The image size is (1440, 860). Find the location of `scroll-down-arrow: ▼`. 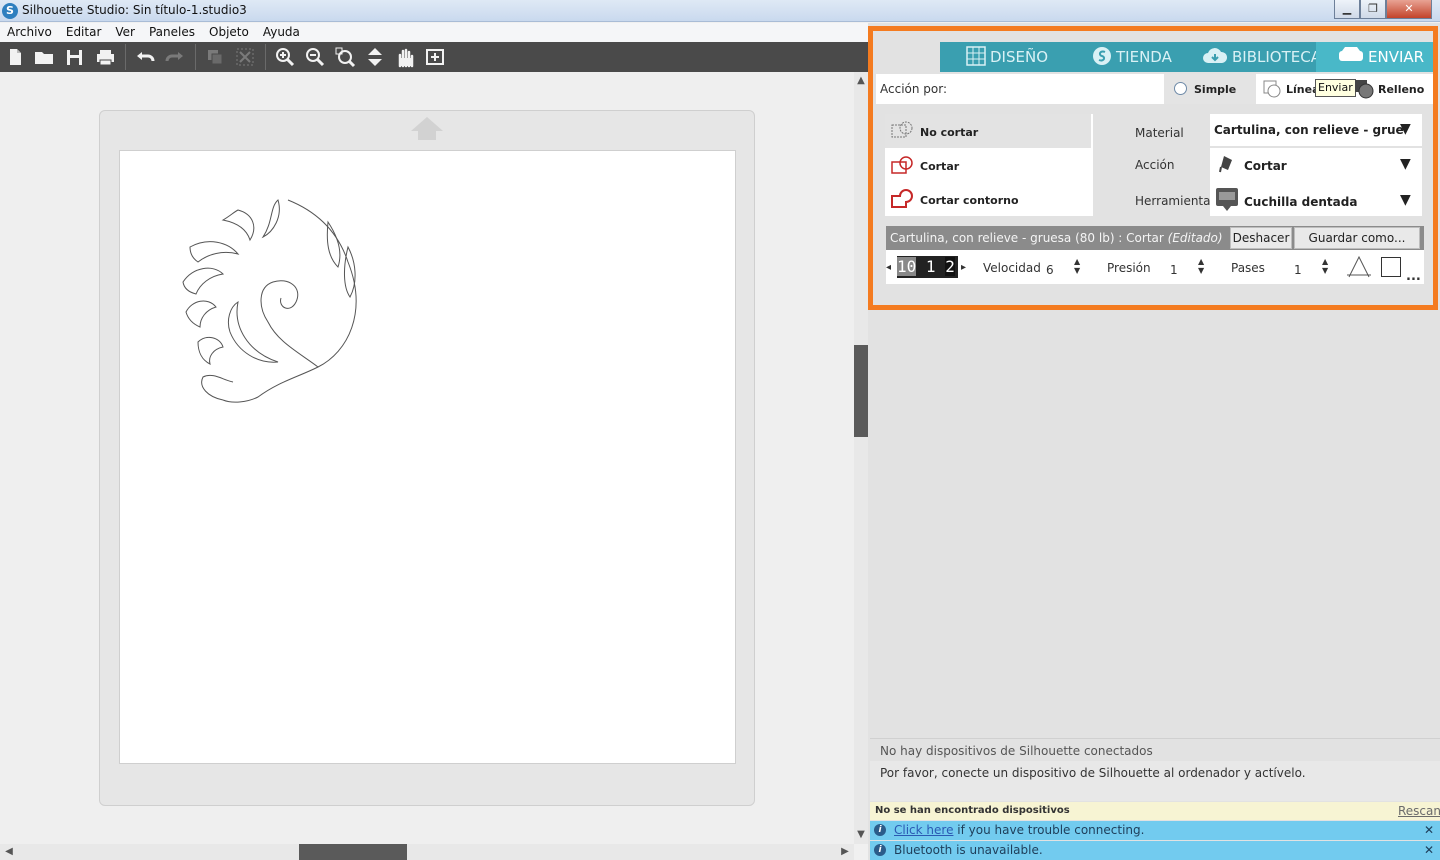

scroll-down-arrow: ▼ is located at coordinates (861, 835).